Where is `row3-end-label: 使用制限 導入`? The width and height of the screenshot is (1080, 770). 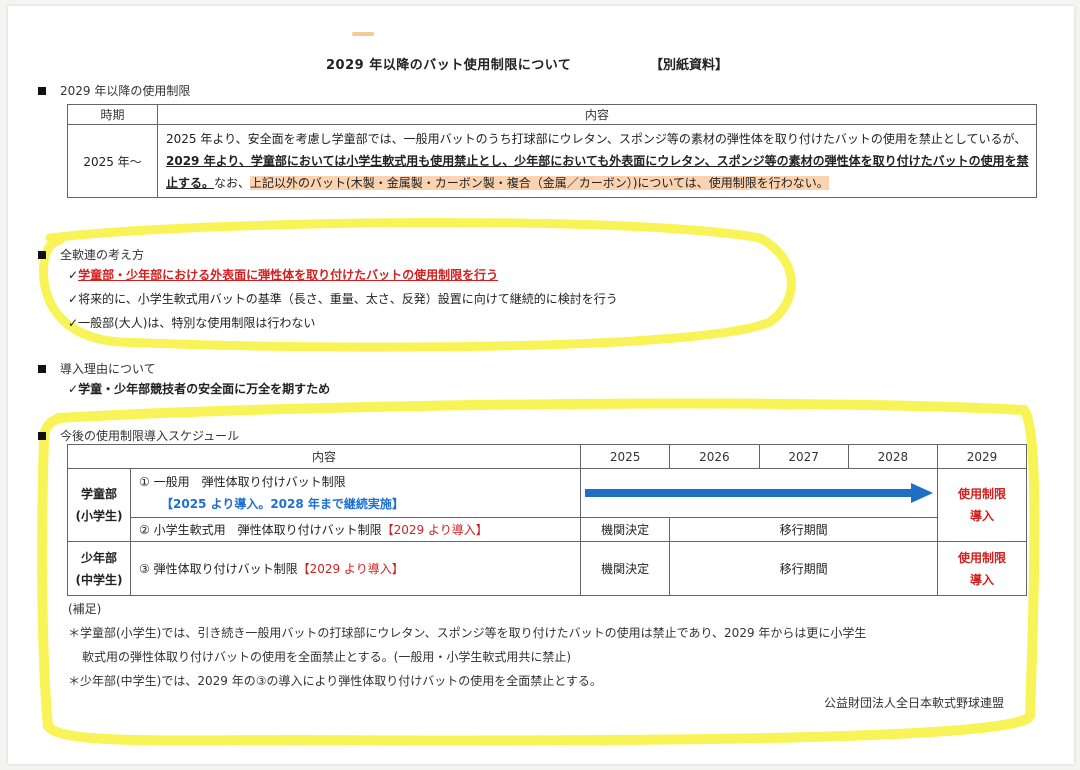 row3-end-label: 使用制限 導入 is located at coordinates (982, 568).